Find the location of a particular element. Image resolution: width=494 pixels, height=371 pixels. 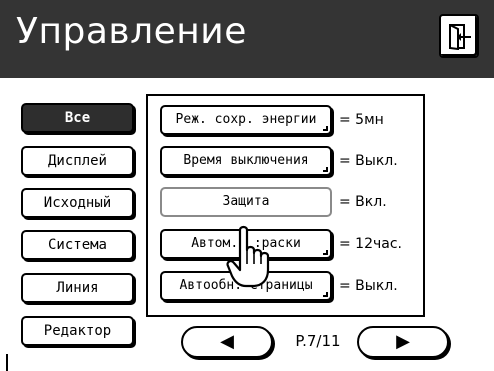

setting-value: = 5мн is located at coordinates (361, 120).